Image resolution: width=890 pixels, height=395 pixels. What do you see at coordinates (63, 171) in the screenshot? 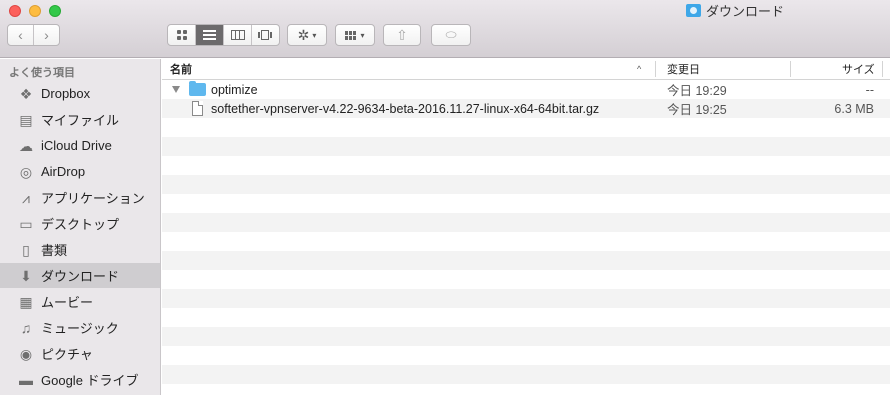
I see `sidebar-item-label: AirDrop` at bounding box center [63, 171].